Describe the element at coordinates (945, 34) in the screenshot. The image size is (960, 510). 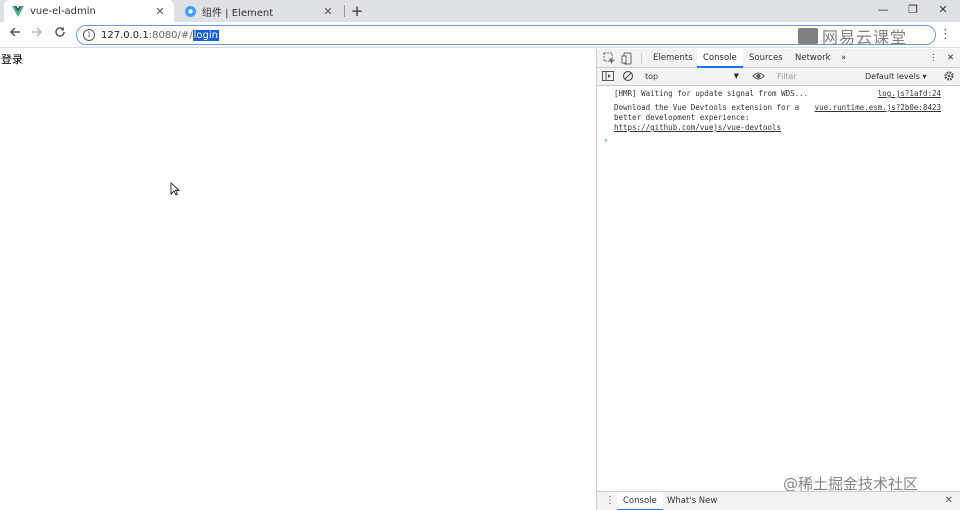
I see `browser-menu-icon: ⋮` at that location.